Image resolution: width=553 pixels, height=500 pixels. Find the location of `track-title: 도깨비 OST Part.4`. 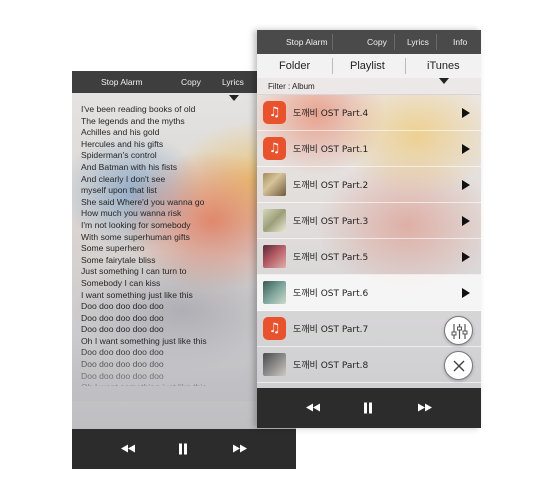

track-title: 도깨비 OST Part.4 is located at coordinates (331, 114).